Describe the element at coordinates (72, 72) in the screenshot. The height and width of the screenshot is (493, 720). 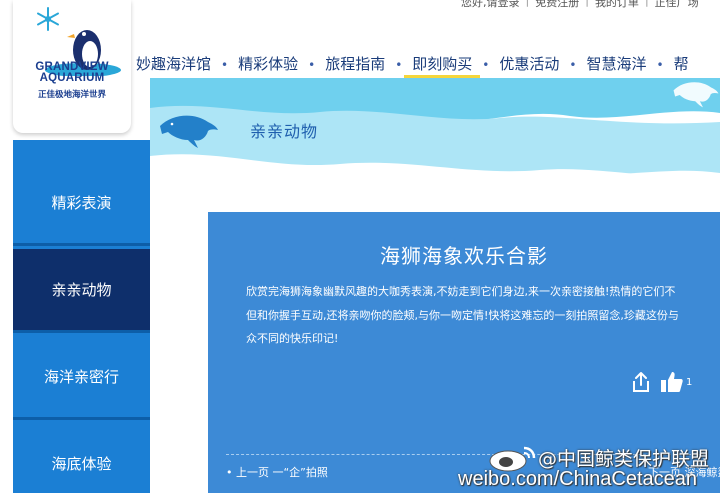
I see `logo-wordmark: GRANDVIEW AQUARIUM` at that location.